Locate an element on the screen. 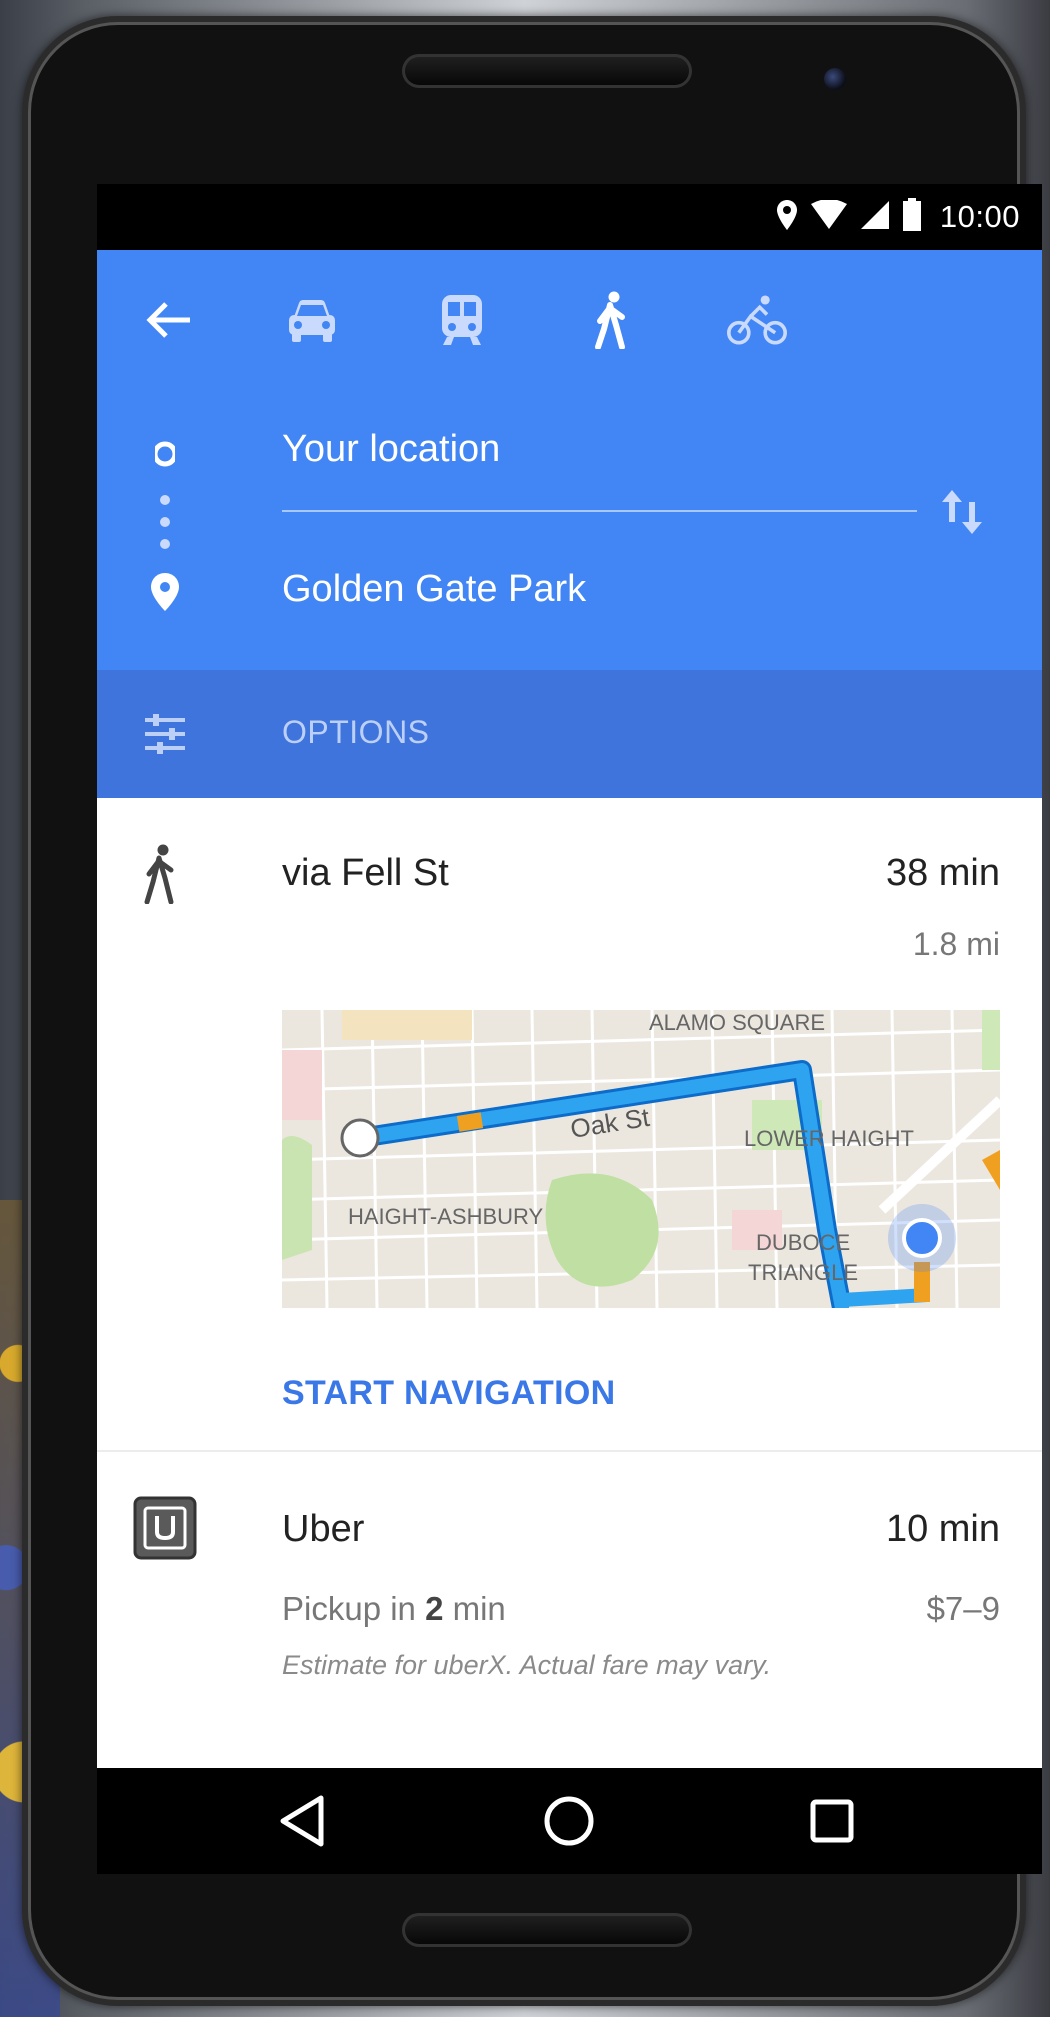 The height and width of the screenshot is (2017, 1050). uber-duration: 10 min is located at coordinates (942, 1529).